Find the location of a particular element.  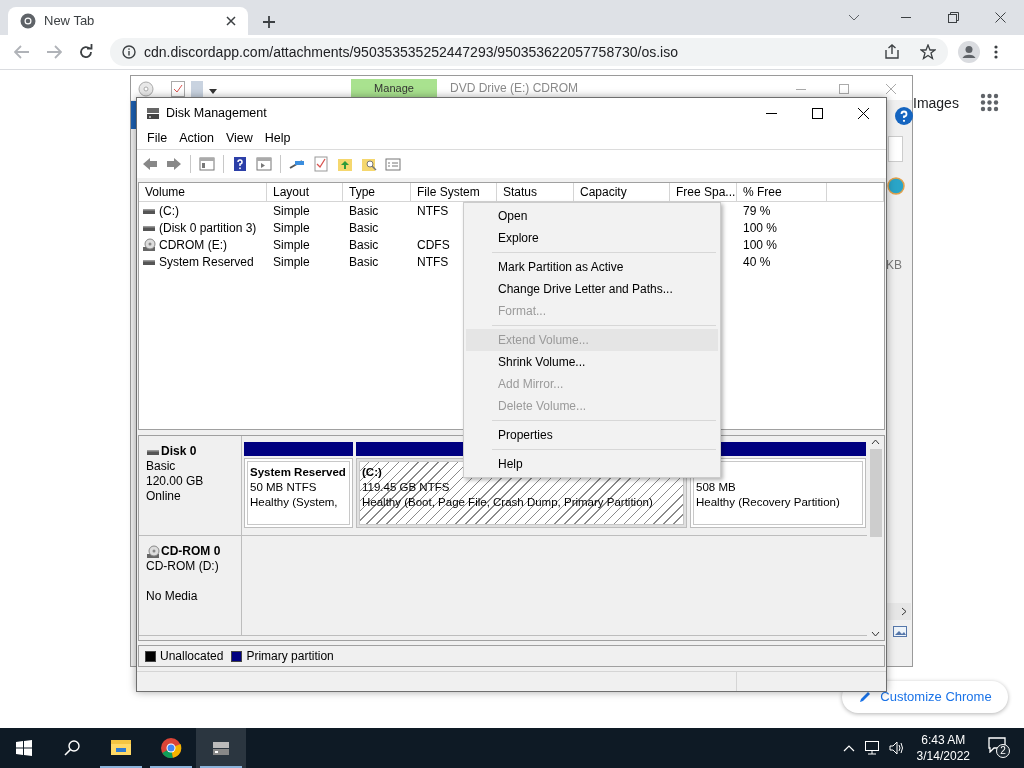

windows-start-icon is located at coordinates (24, 748).